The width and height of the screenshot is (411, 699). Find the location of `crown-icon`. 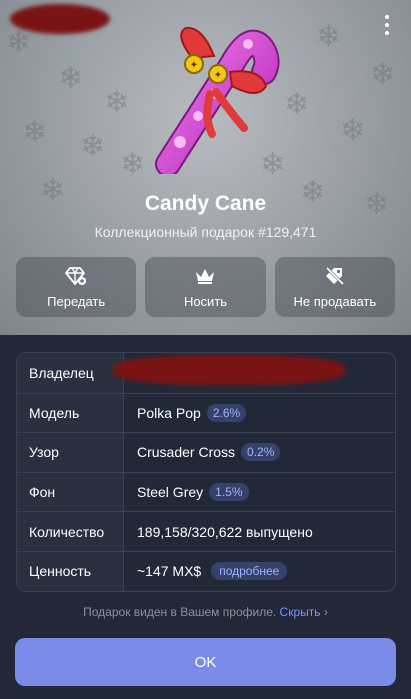

crown-icon is located at coordinates (205, 276).